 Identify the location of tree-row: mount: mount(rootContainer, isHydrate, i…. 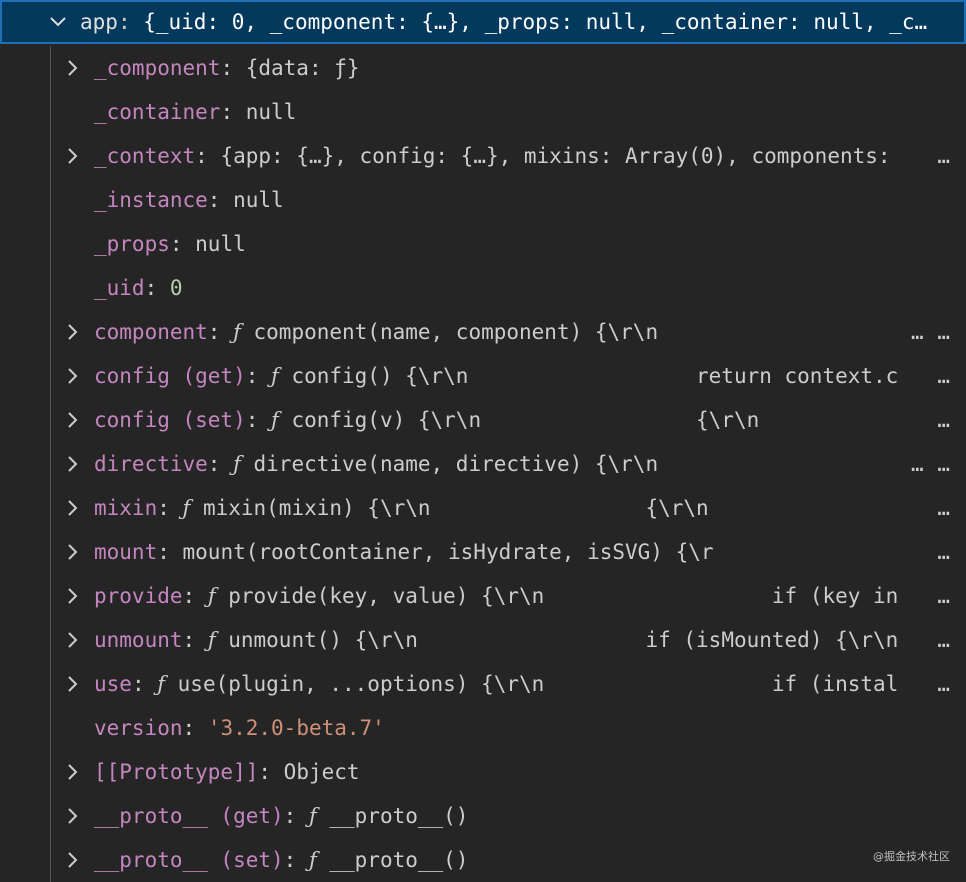
(483, 552).